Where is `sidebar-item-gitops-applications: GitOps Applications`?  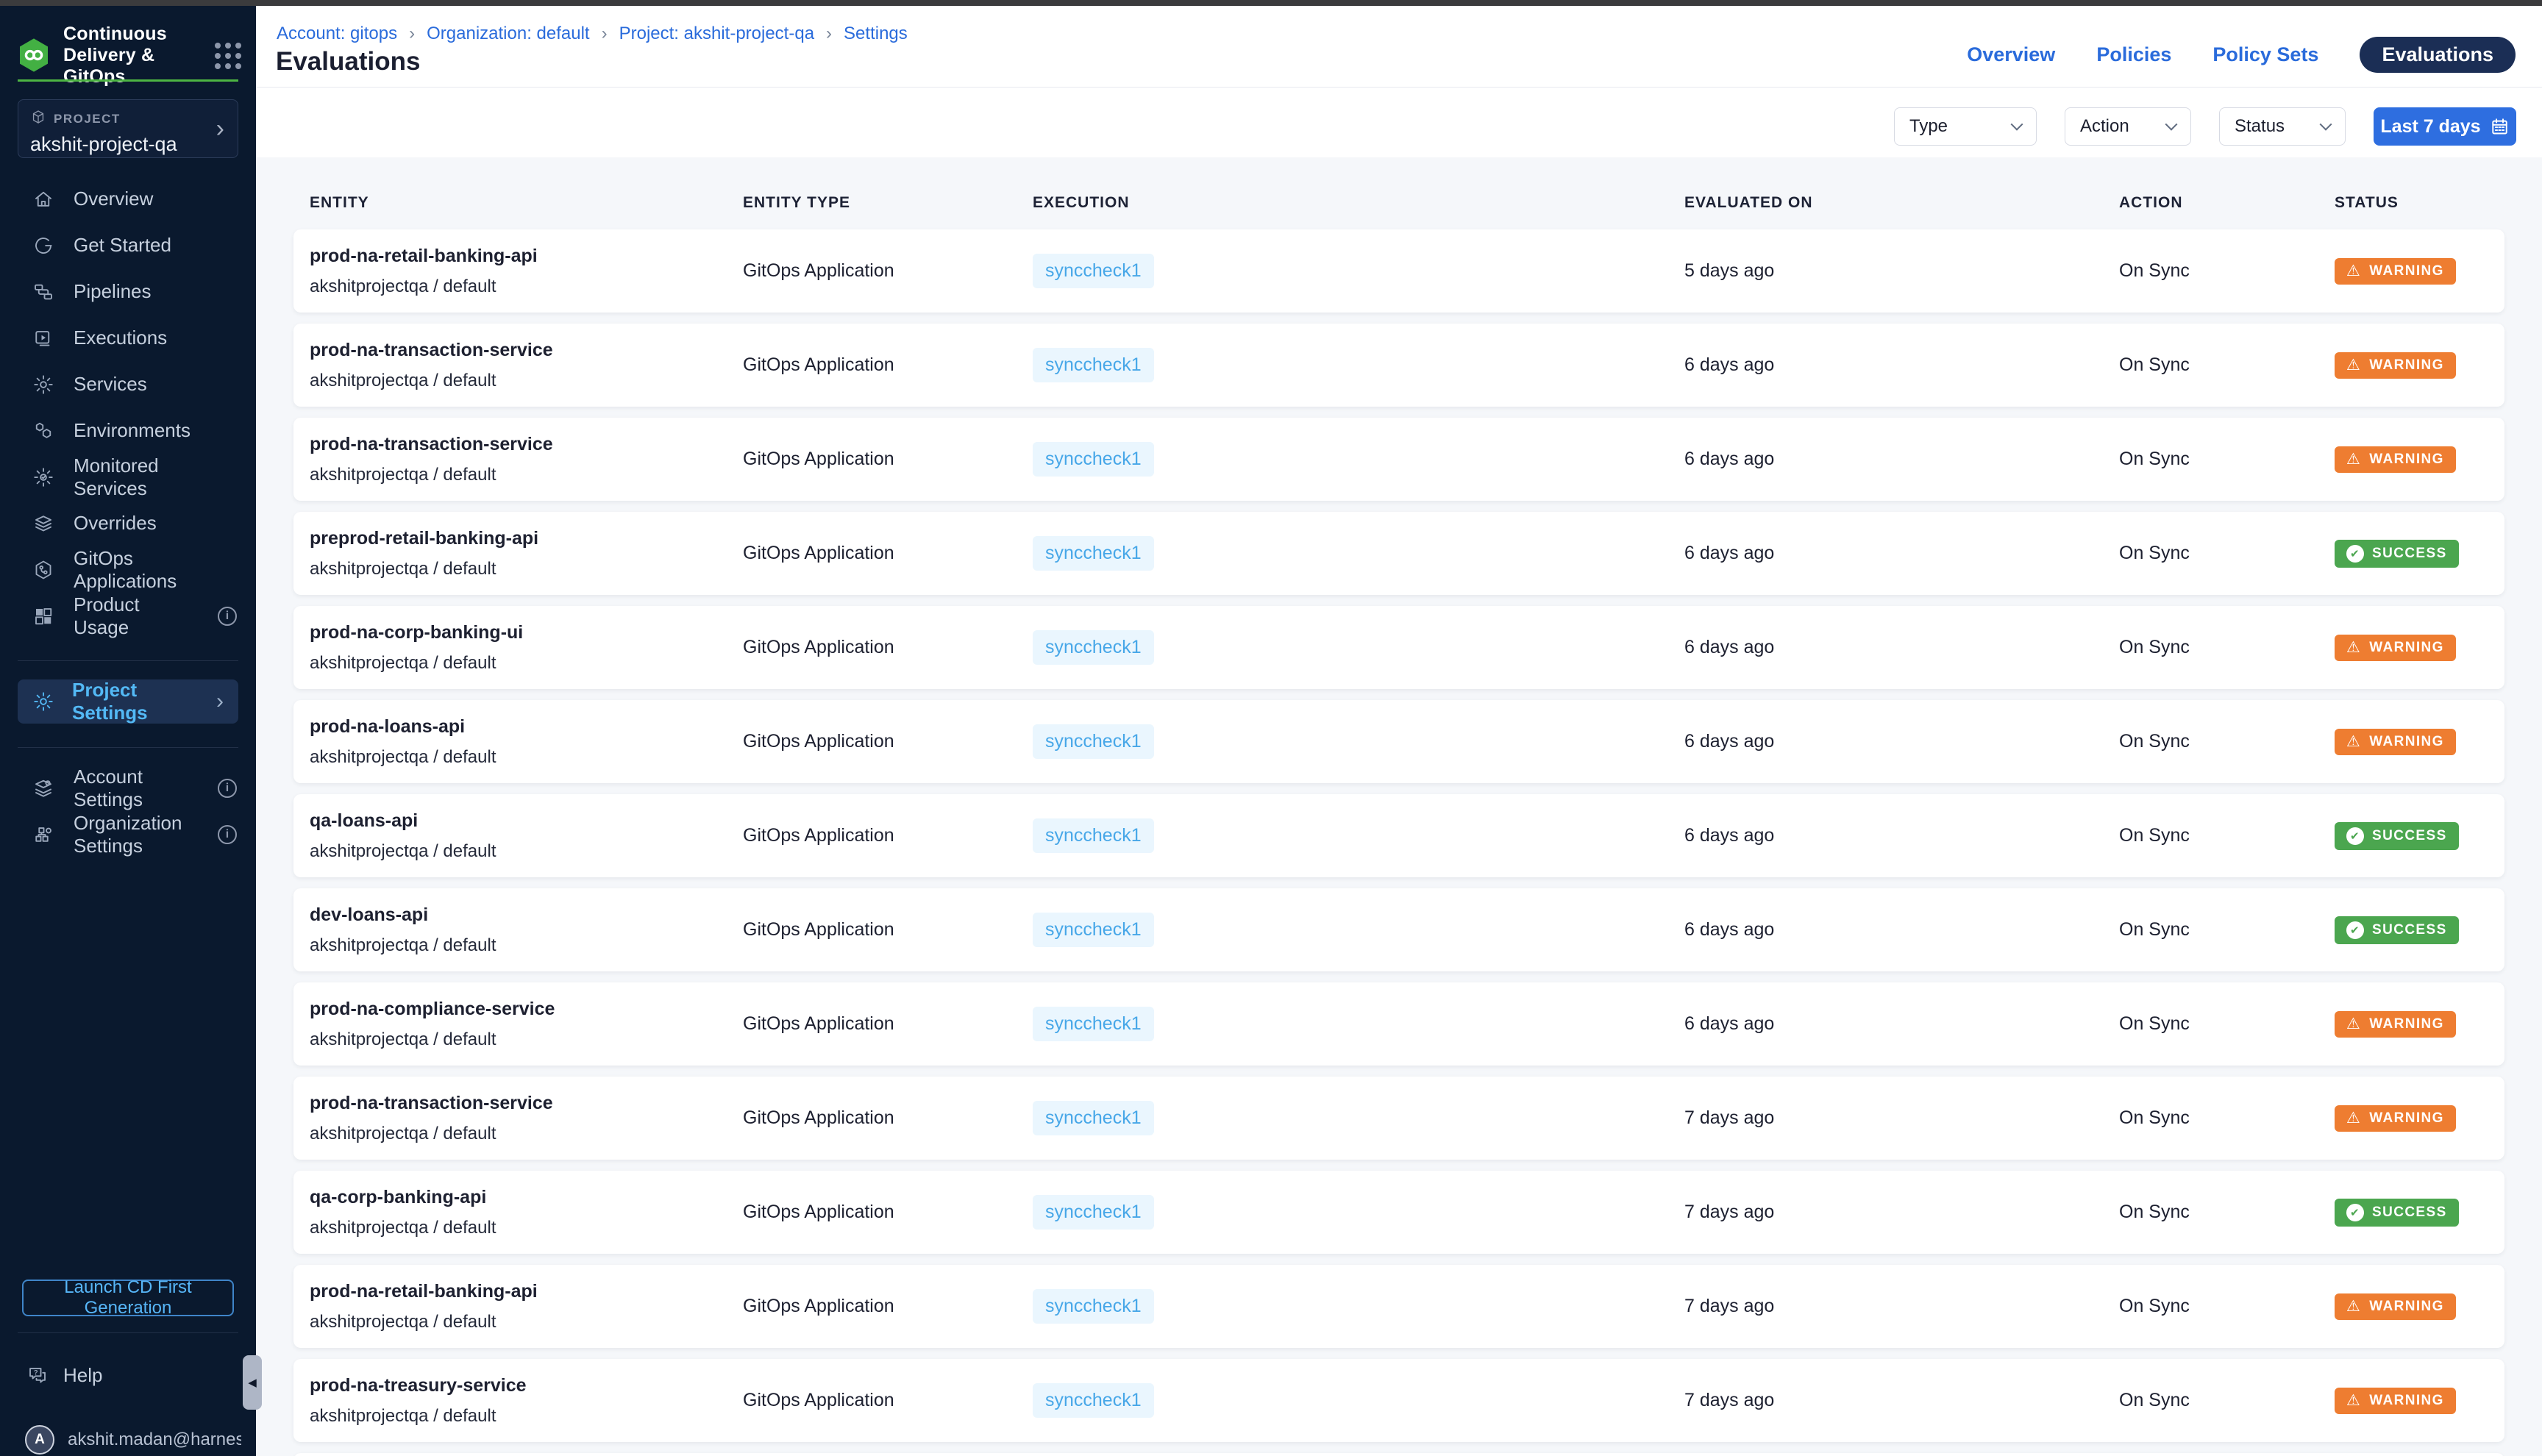
sidebar-item-gitops-applications: GitOps Applications is located at coordinates (128, 569).